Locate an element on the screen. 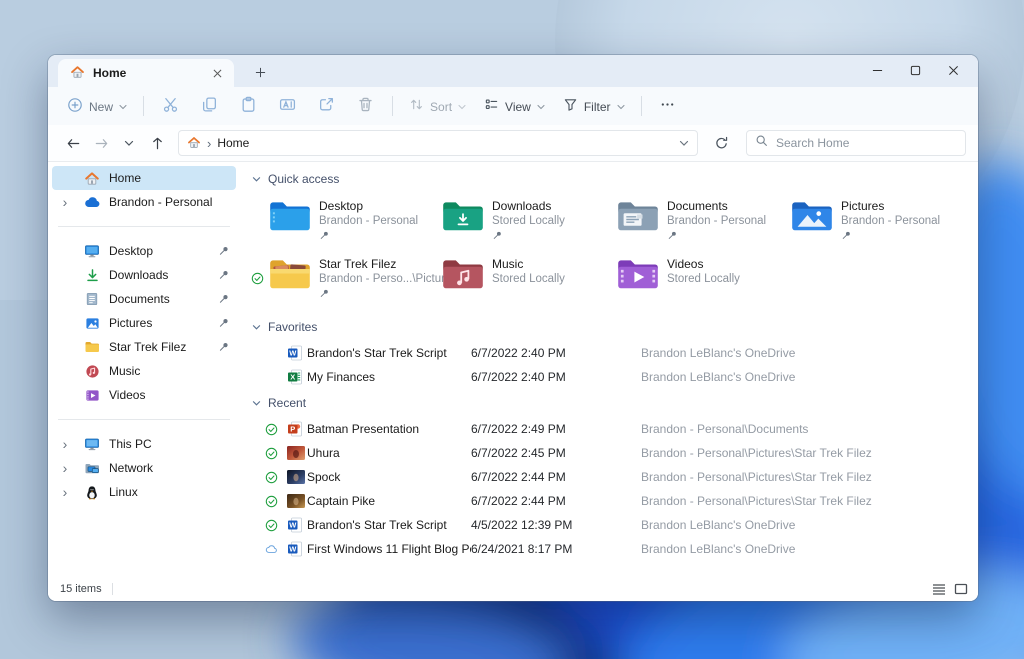 Image resolution: width=1024 pixels, height=659 pixels. refresh-icon is located at coordinates (721, 143).